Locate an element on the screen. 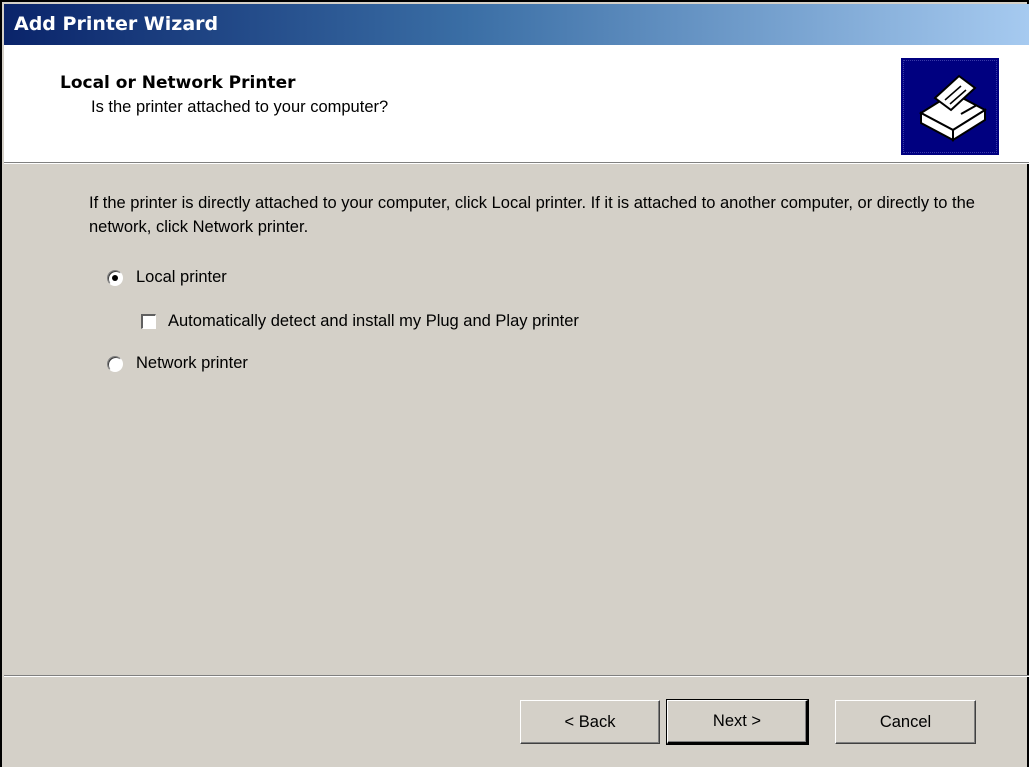 The image size is (1031, 767). local-printer-radio is located at coordinates (115, 277).